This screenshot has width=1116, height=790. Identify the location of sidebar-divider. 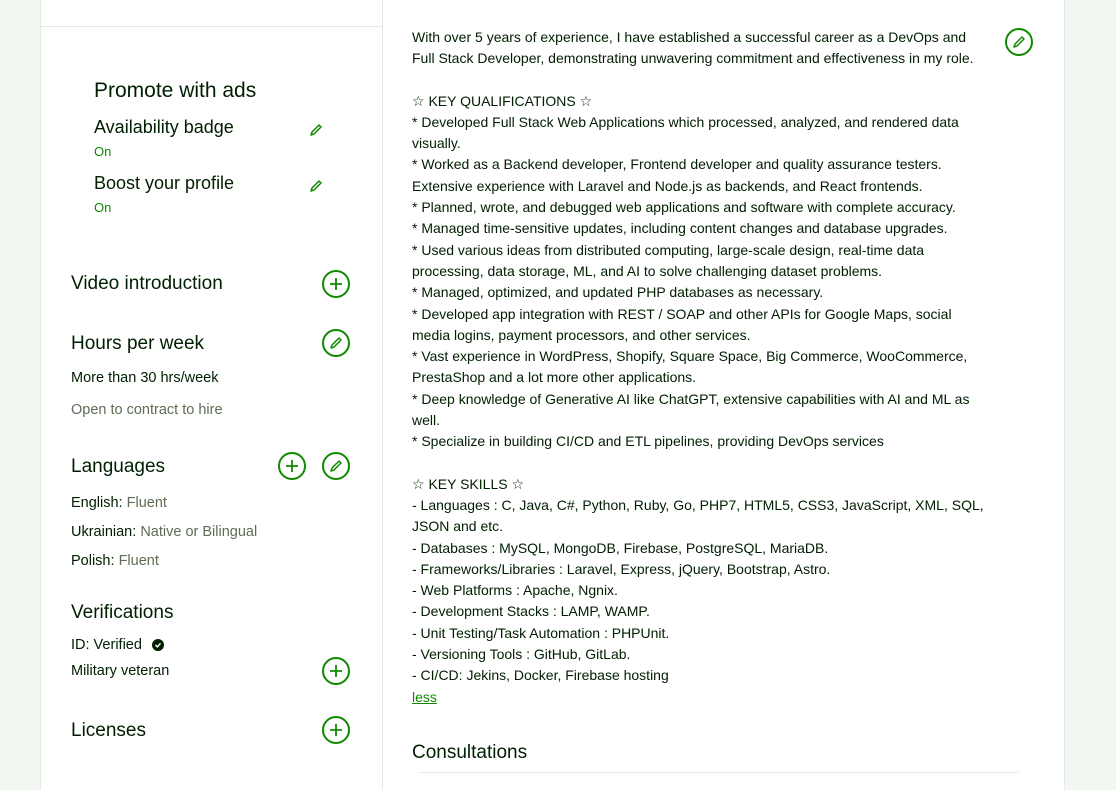
(211, 26).